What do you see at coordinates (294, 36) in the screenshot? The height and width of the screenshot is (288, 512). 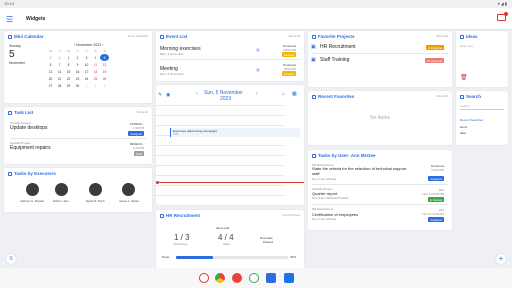 I see `event-list-show-all: Show All` at bounding box center [294, 36].